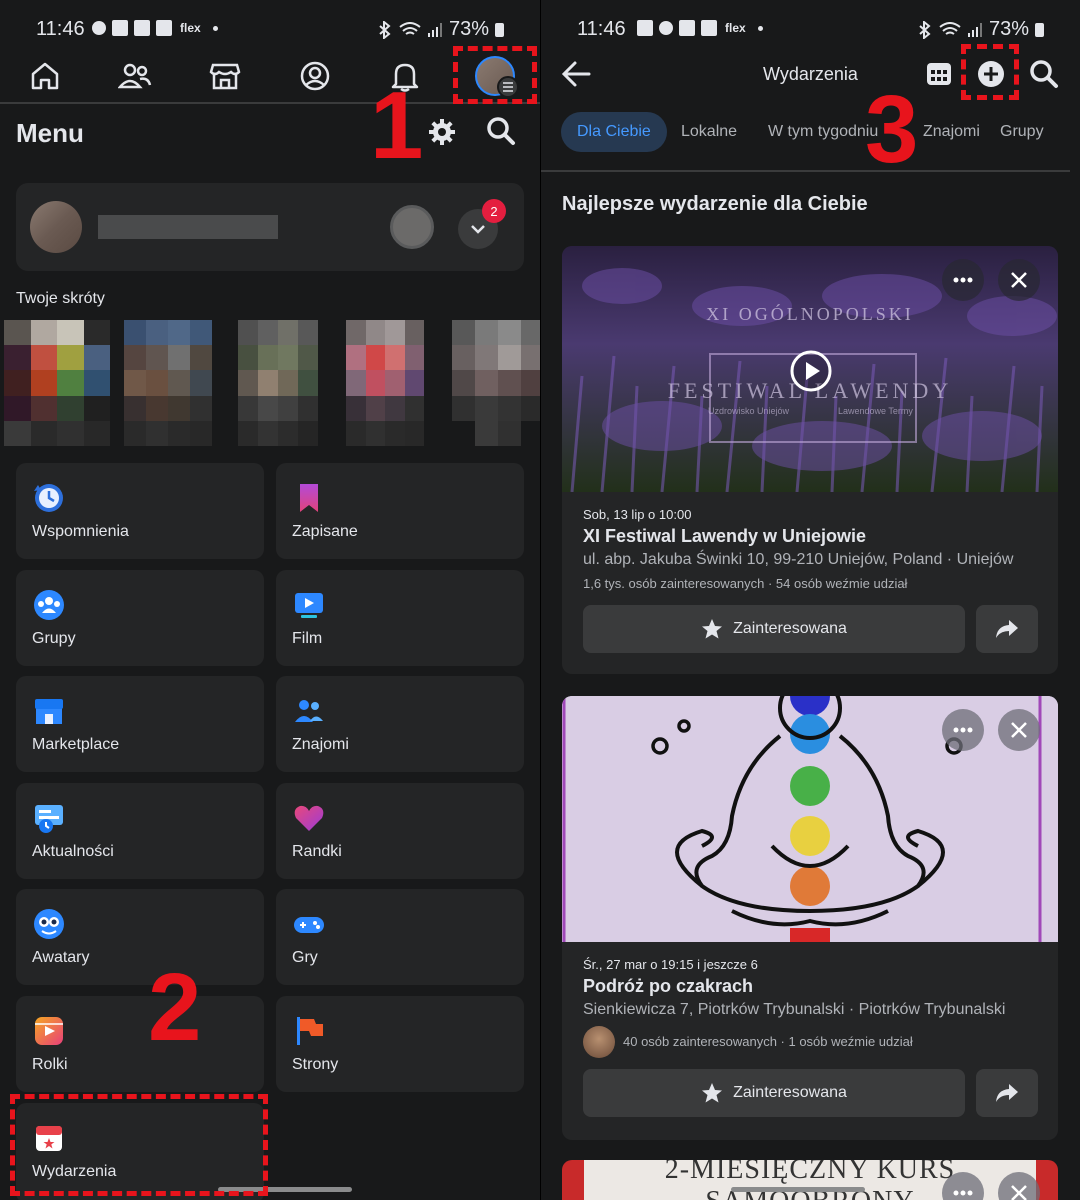 The height and width of the screenshot is (1200, 1080). What do you see at coordinates (76, 744) in the screenshot?
I see `tile-label: Marketplace` at bounding box center [76, 744].